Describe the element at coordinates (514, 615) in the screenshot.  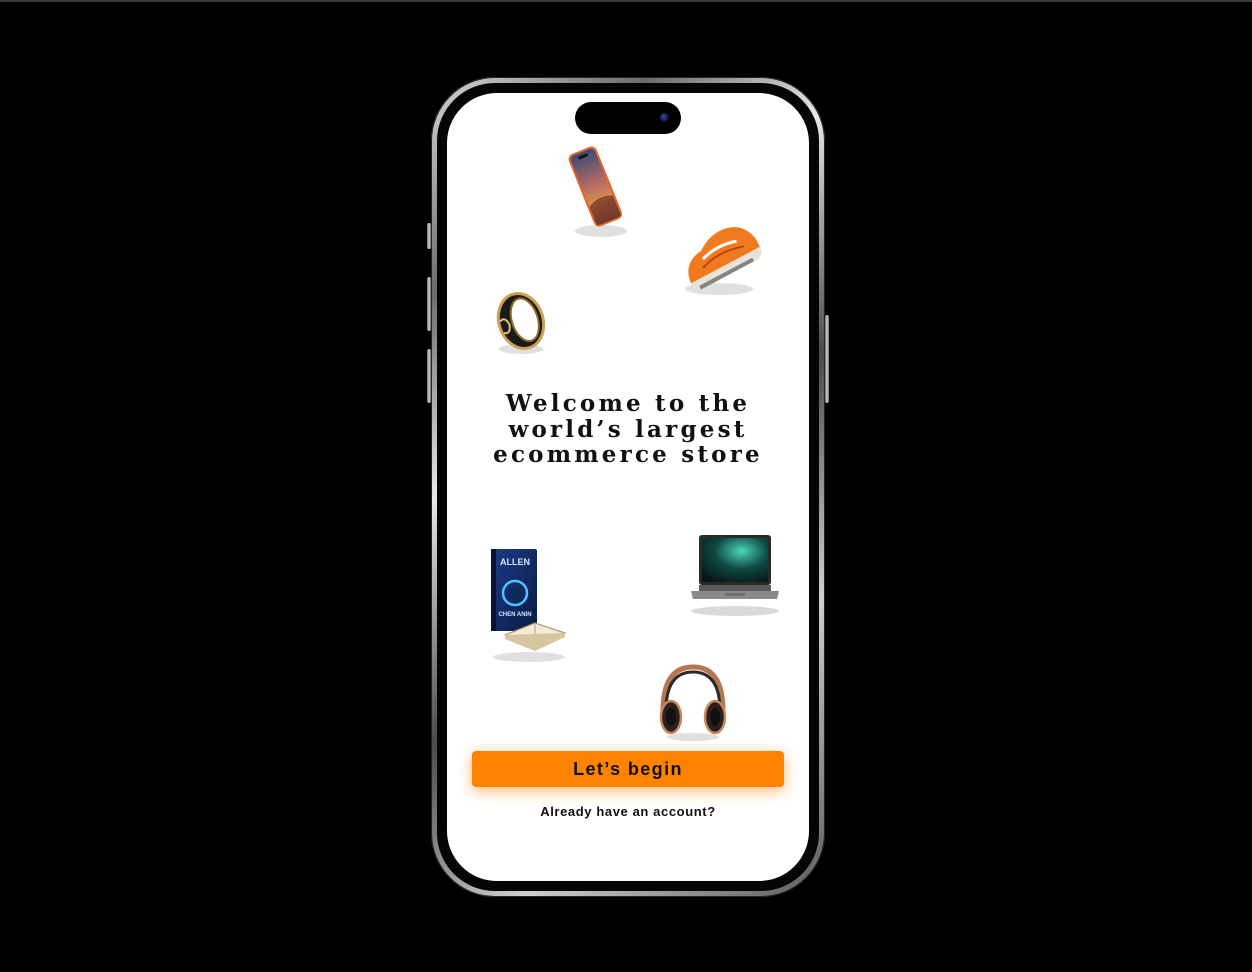
I see `book-author: CHEN ANIN` at that location.